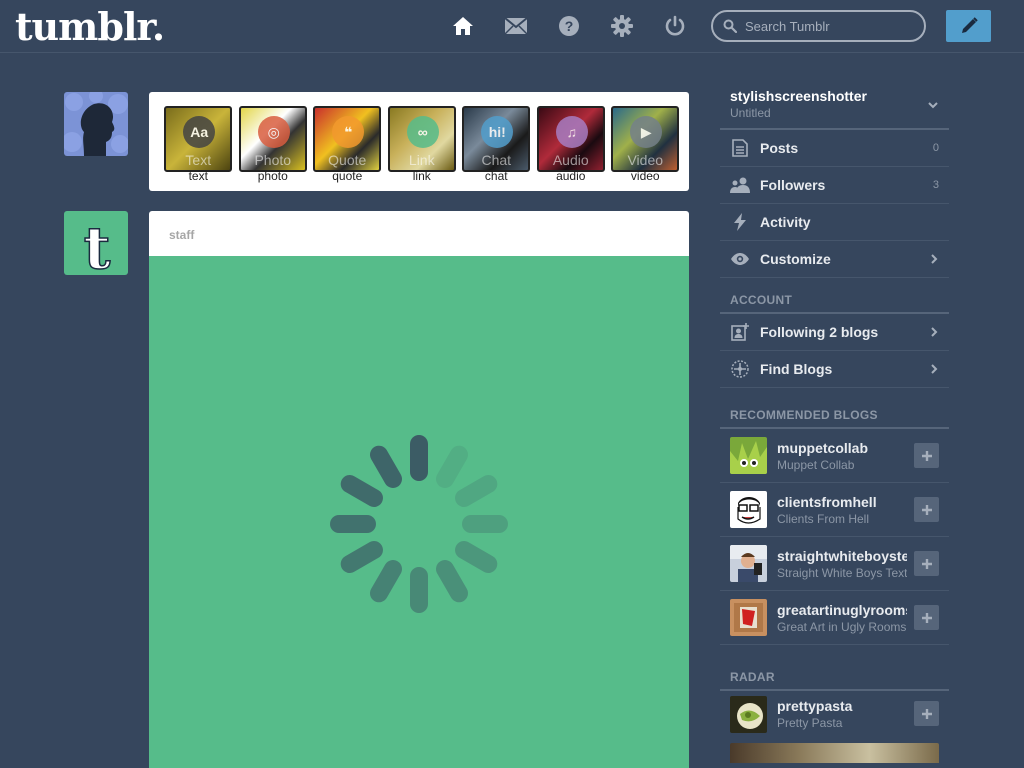 This screenshot has width=1024, height=768. I want to click on inbox-icon, so click(516, 26).